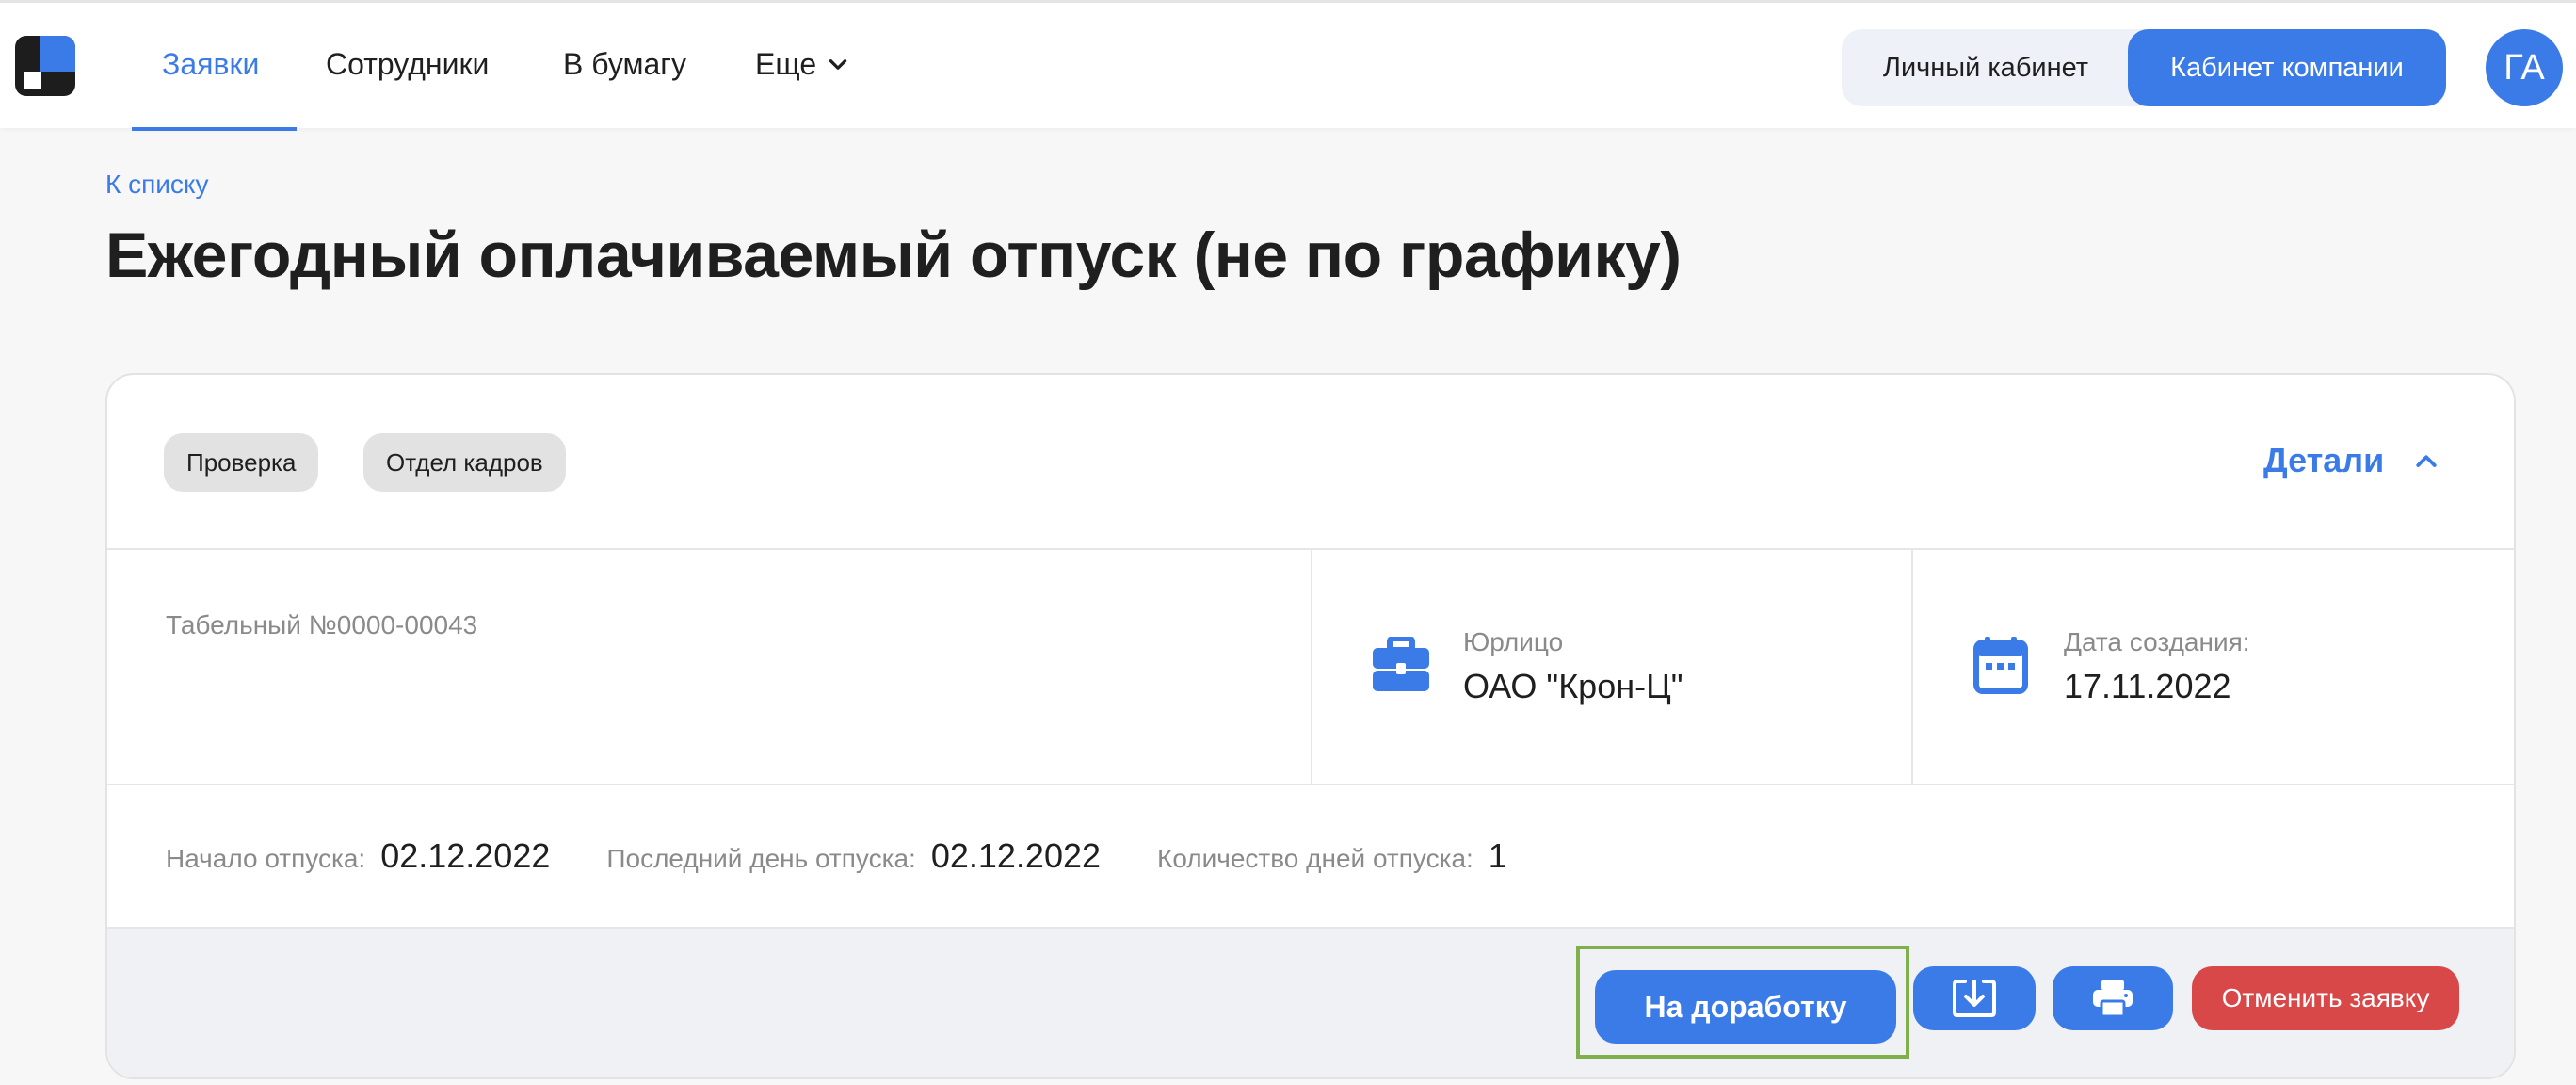 The image size is (2576, 1085). What do you see at coordinates (2325, 998) in the screenshot?
I see `cancel-request-button: Отменить заявку` at bounding box center [2325, 998].